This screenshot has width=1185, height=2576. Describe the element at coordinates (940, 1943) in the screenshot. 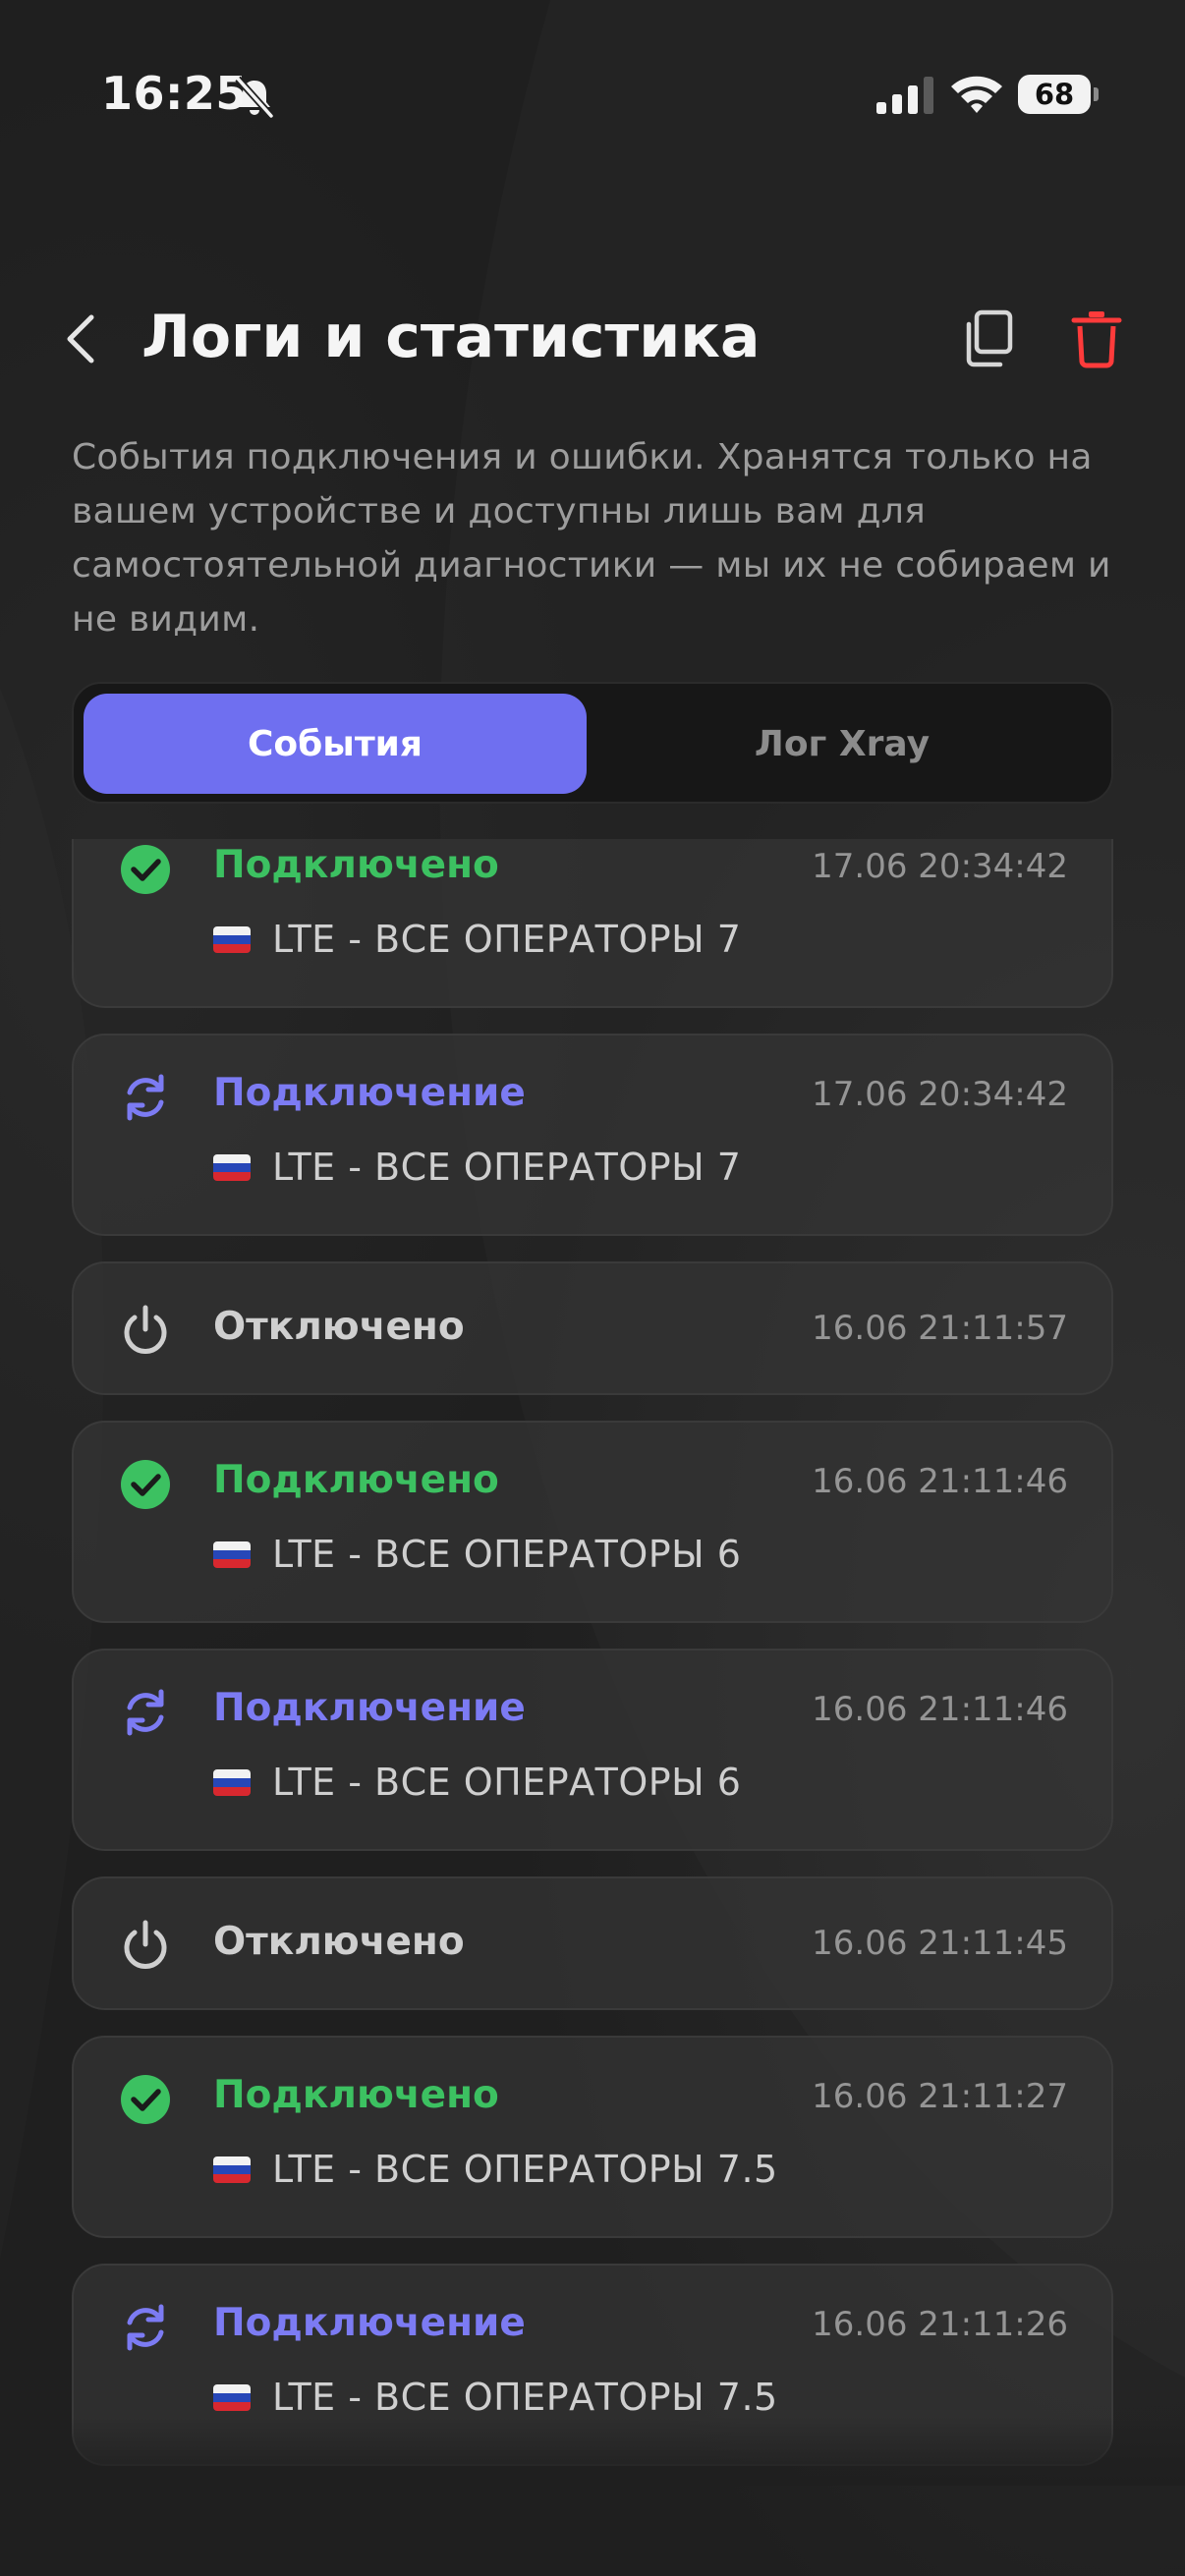

I see `event-time: 16.06 21:11:45` at that location.